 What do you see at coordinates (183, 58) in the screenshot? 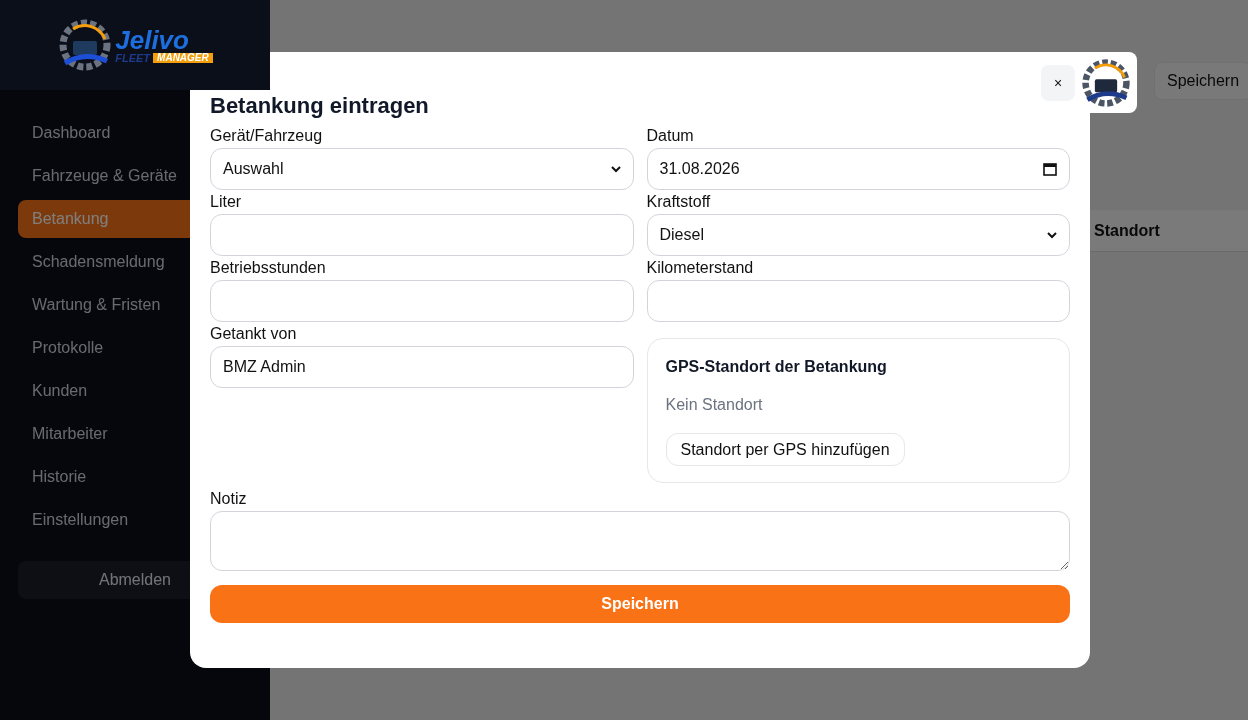
I see `logo-badge: MANAGER` at bounding box center [183, 58].